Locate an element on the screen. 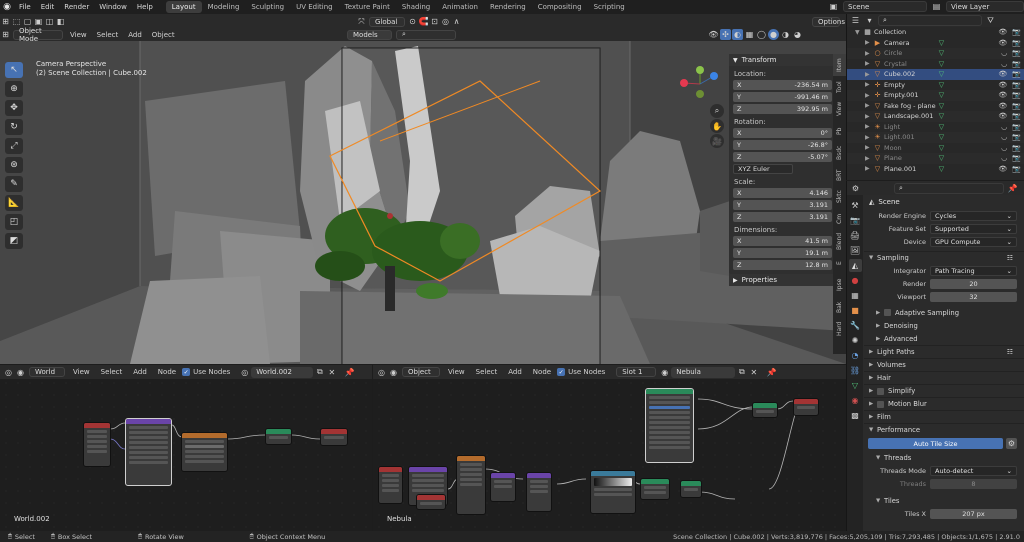 The height and width of the screenshot is (542, 1024). n-tab-ipse: Ipse is located at coordinates (839, 285).